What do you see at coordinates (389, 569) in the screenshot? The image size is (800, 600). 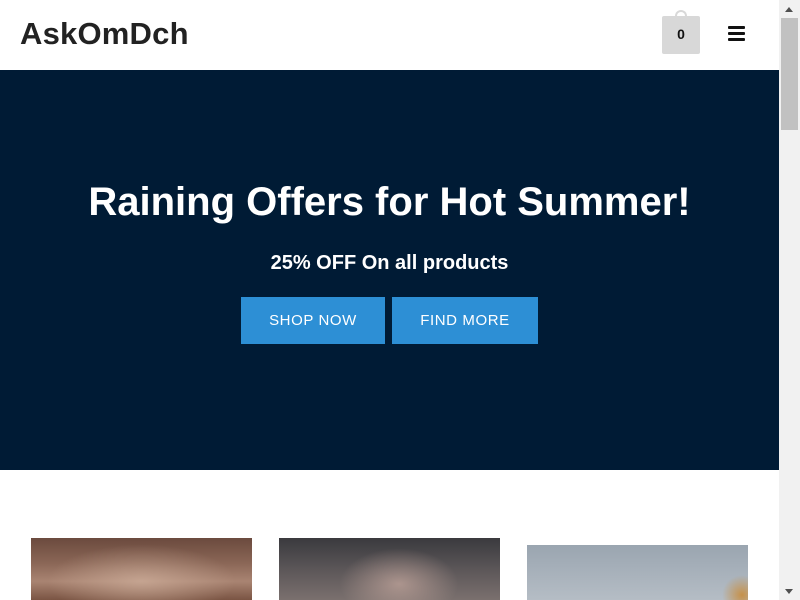 I see `product-image-man` at bounding box center [389, 569].